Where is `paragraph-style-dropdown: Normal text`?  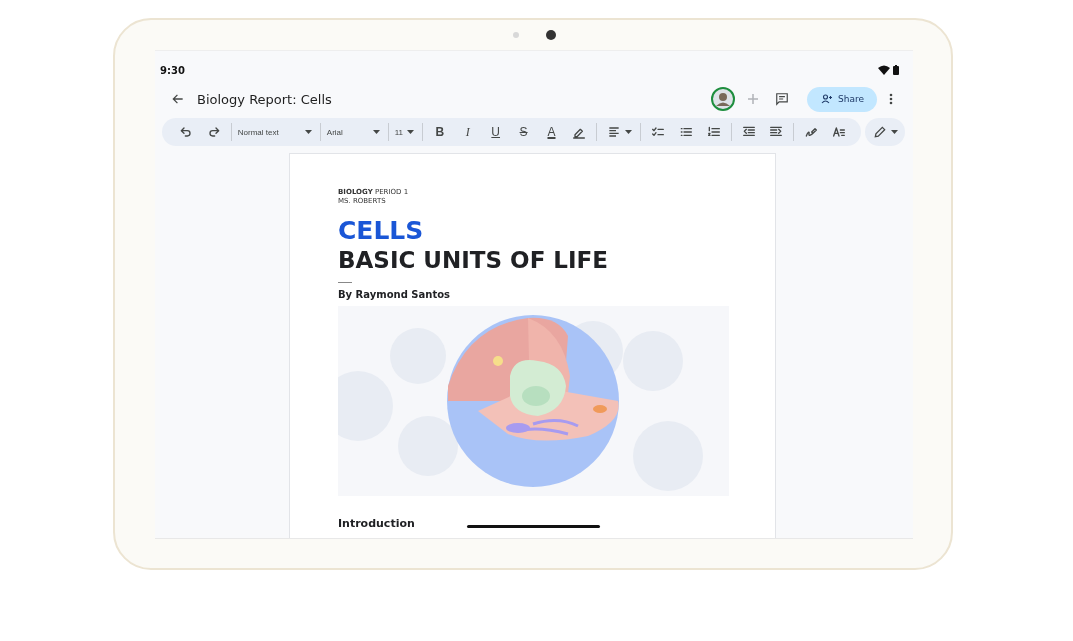 paragraph-style-dropdown: Normal text is located at coordinates (275, 132).